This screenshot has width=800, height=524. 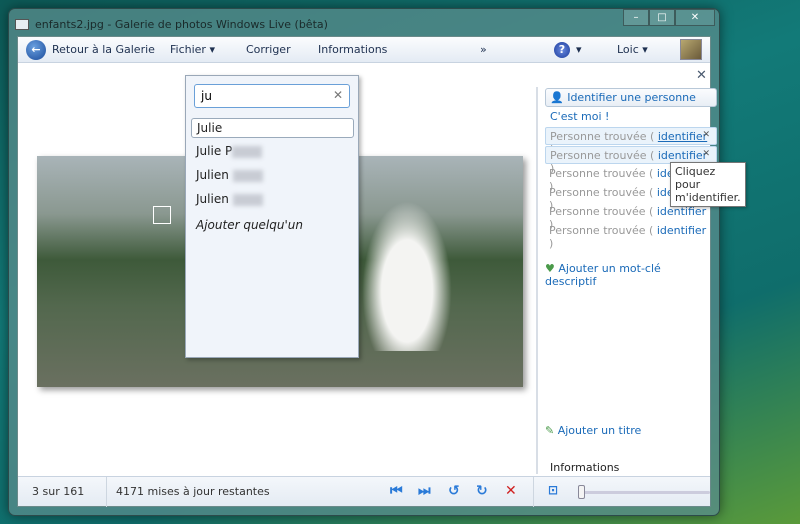 What do you see at coordinates (268, 49) in the screenshot?
I see `fix-button: Corriger` at bounding box center [268, 49].